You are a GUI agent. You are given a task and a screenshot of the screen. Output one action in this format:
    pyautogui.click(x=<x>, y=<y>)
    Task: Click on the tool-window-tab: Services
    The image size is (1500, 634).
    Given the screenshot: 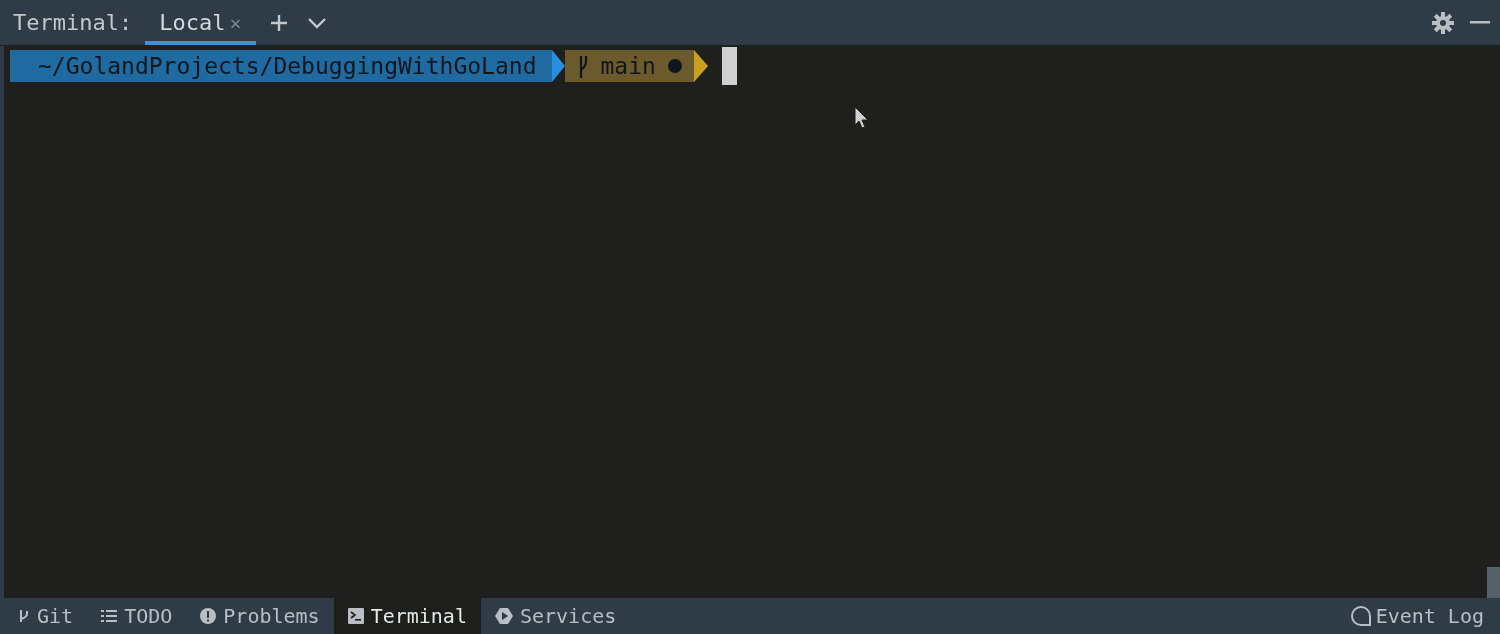 What is the action you would take?
    pyautogui.click(x=555, y=616)
    